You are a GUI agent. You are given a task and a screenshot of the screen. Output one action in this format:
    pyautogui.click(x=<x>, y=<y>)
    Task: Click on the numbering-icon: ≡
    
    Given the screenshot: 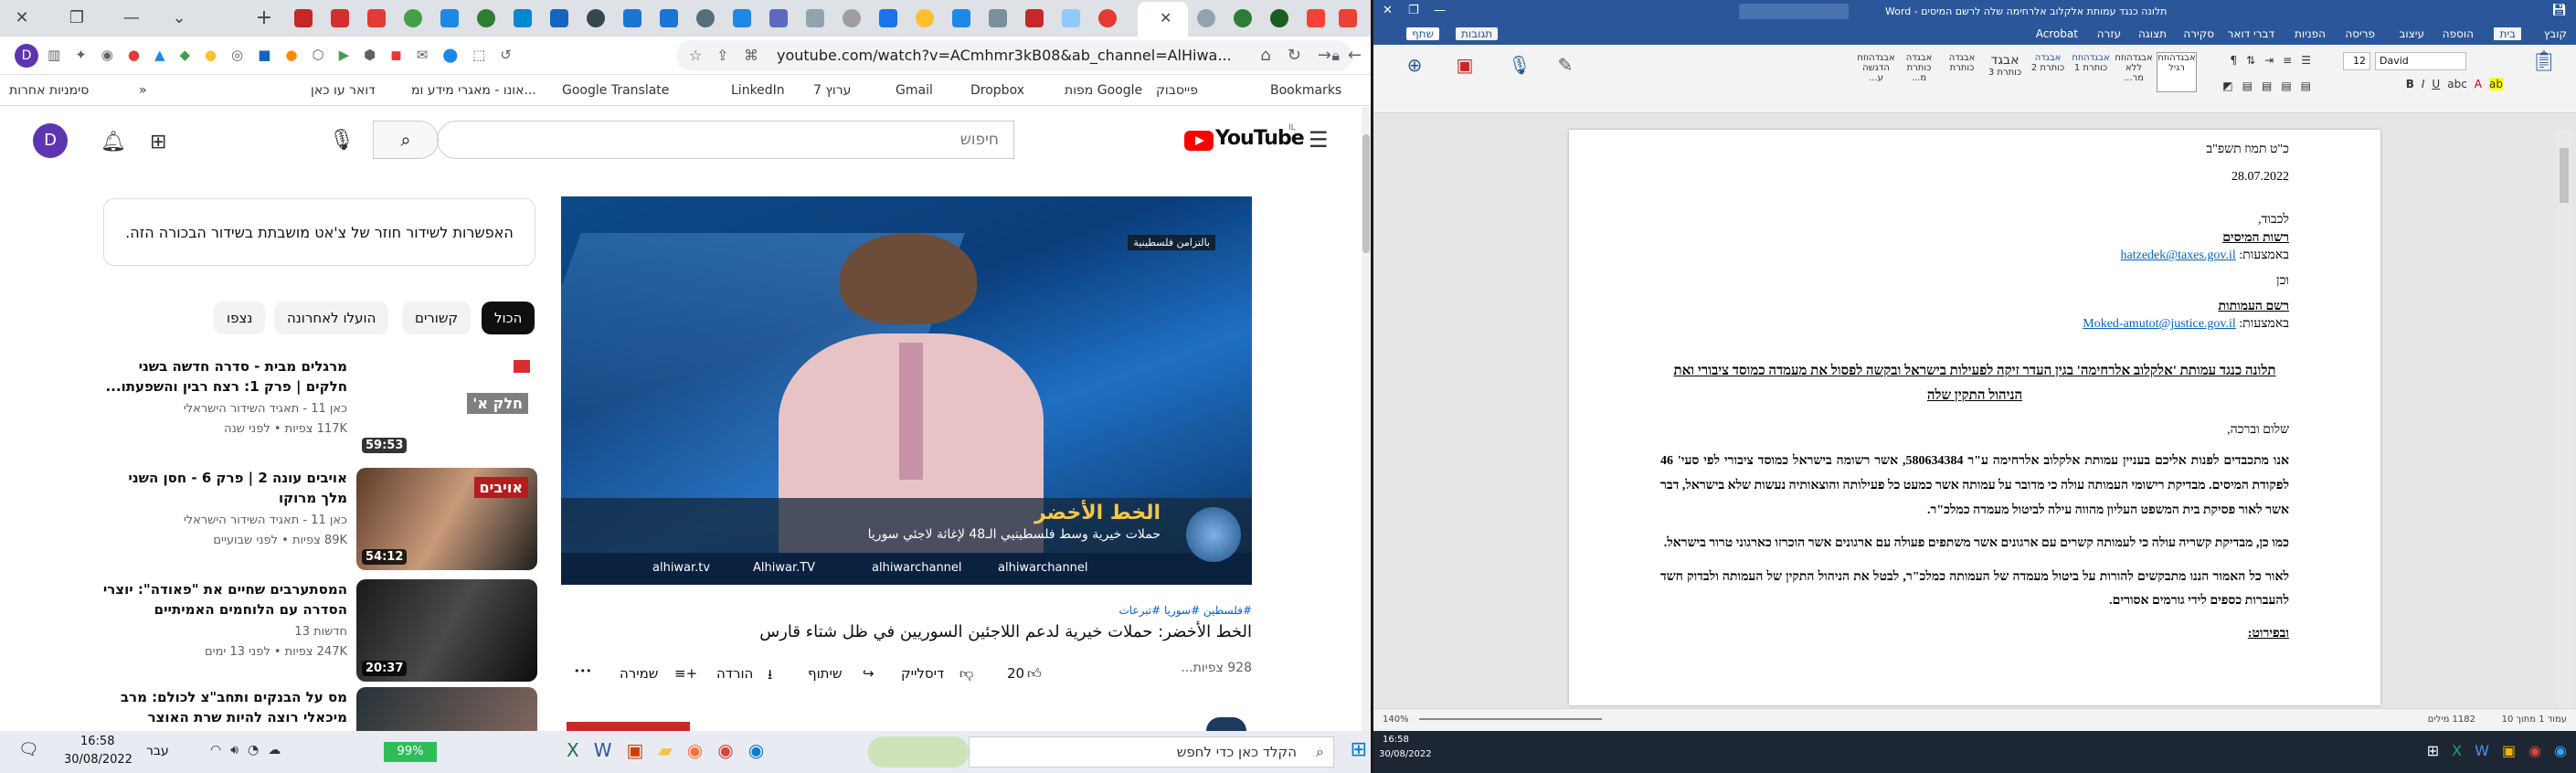 What is the action you would take?
    pyautogui.click(x=2287, y=60)
    